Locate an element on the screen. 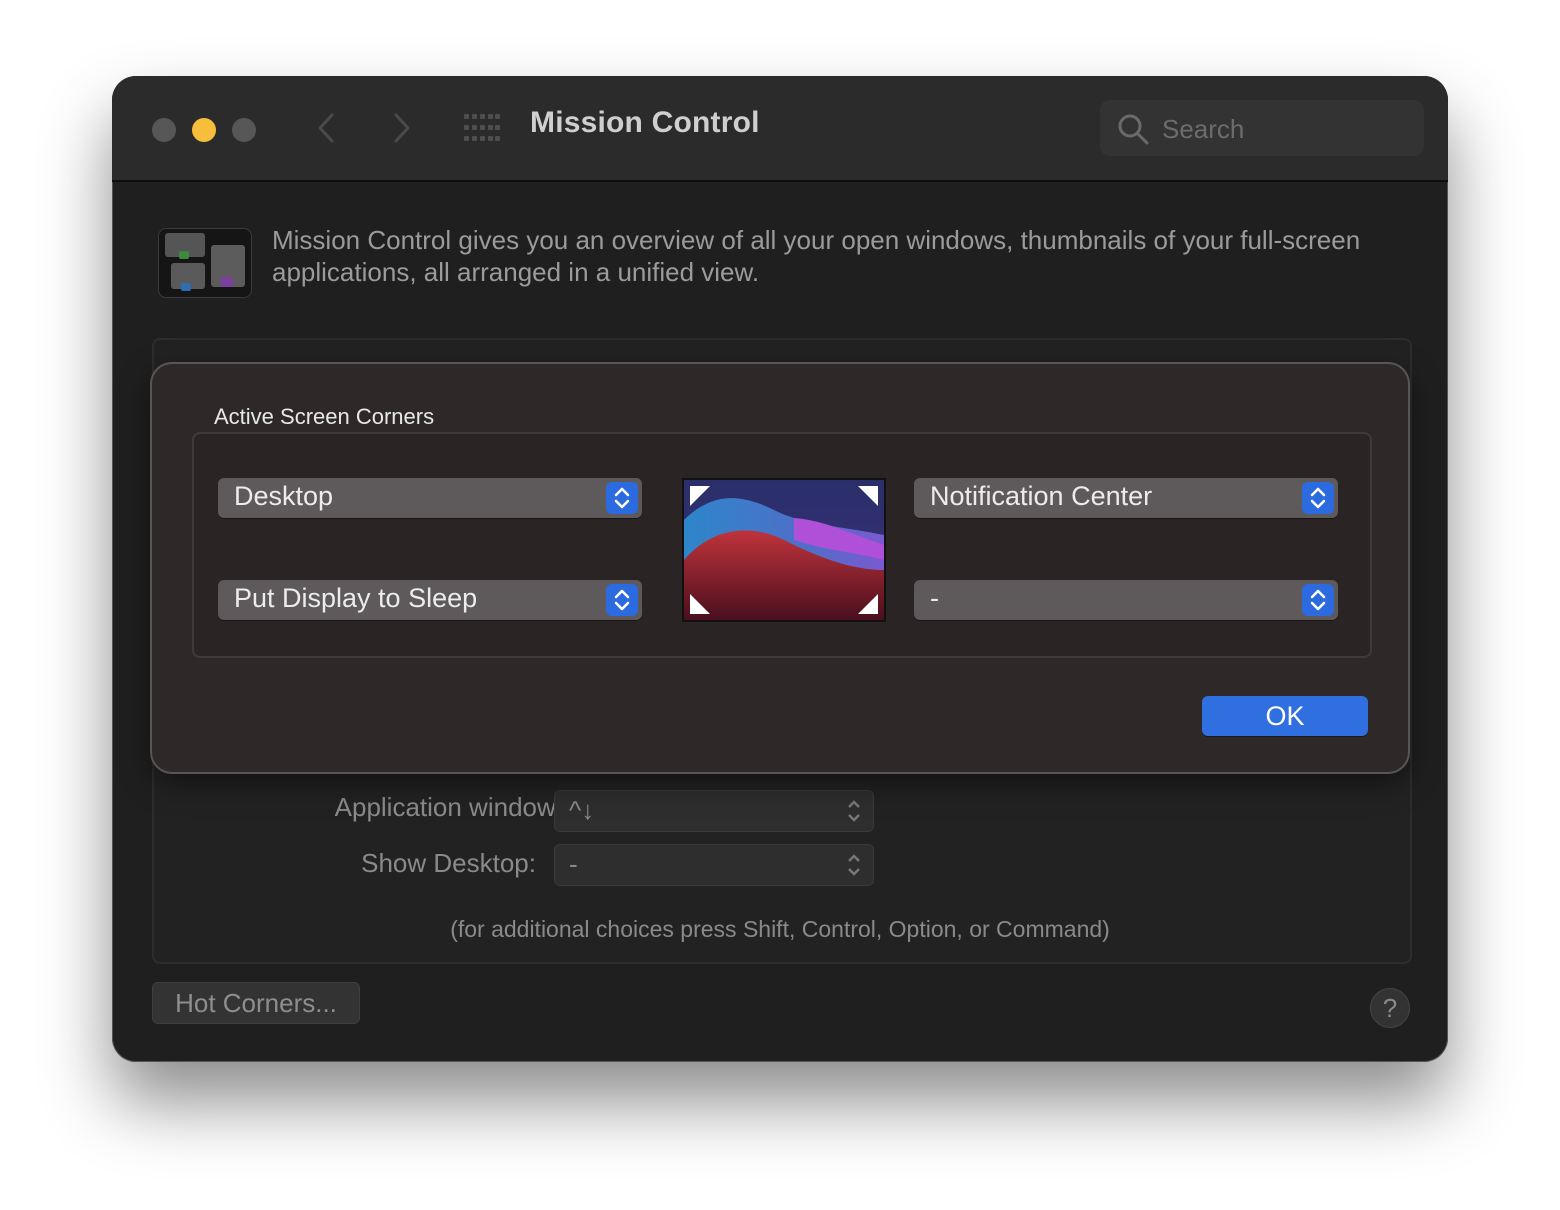  sheet-title: Active Screen Corners is located at coordinates (324, 416).